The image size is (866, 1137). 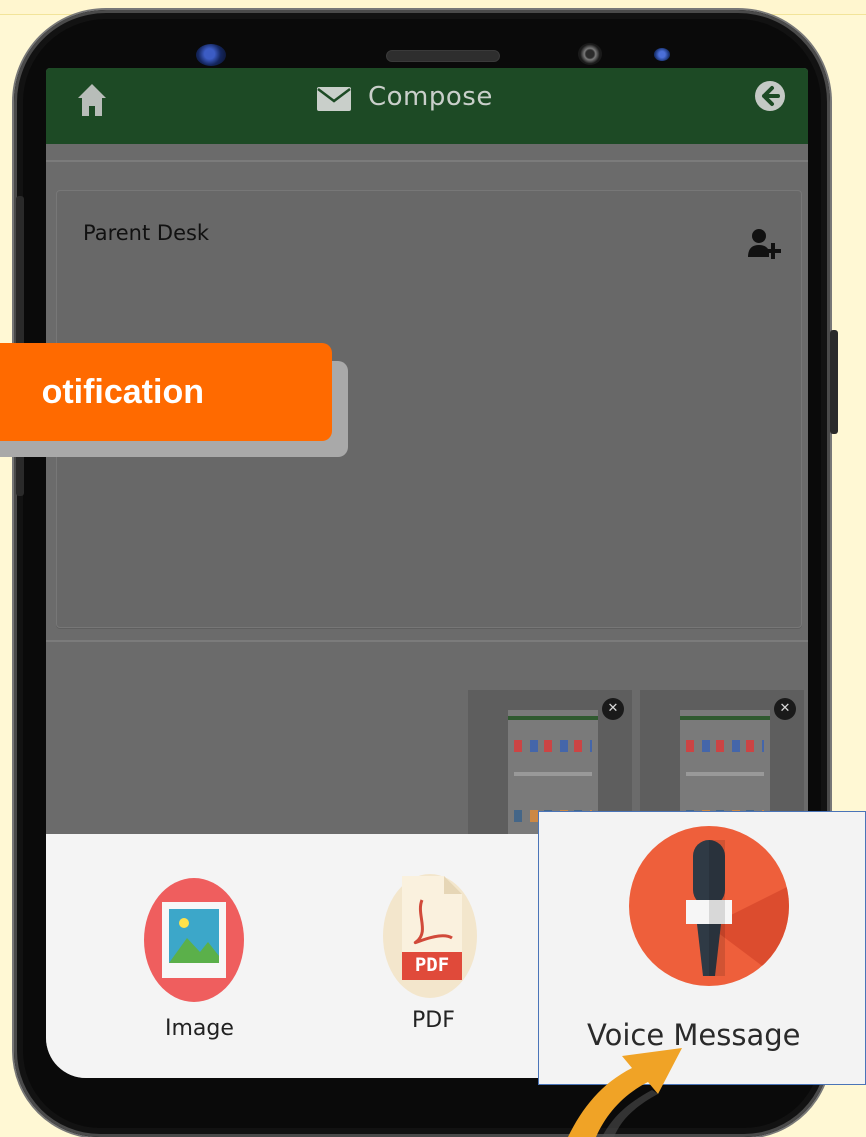 I want to click on iris-sensor, so click(x=590, y=54).